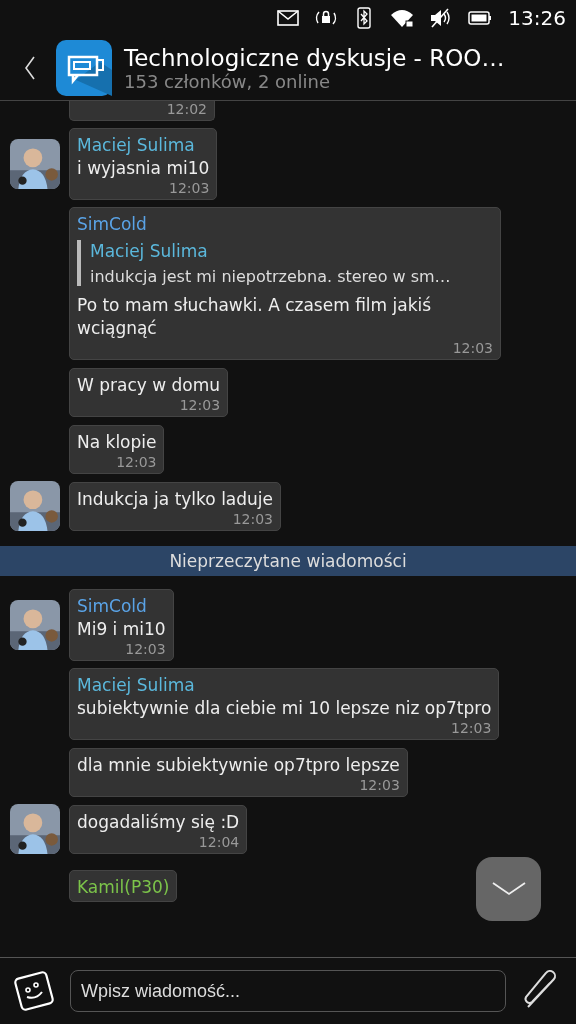  I want to click on quote-bar, so click(79, 263).